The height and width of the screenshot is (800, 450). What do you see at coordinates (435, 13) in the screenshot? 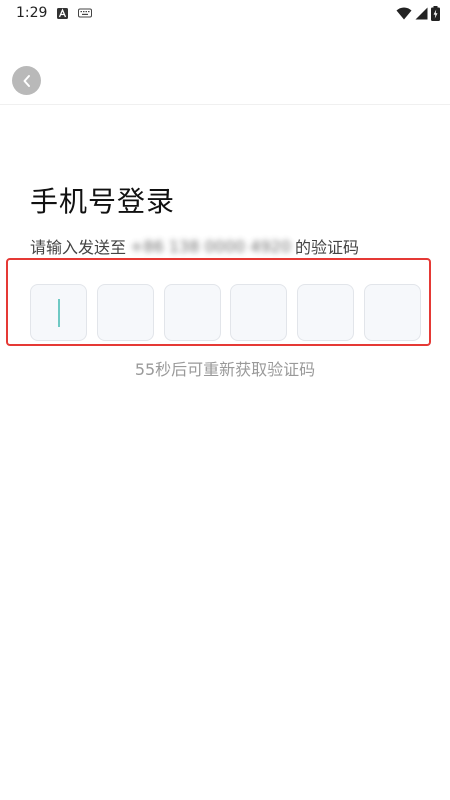
I see `battery-charging-icon` at bounding box center [435, 13].